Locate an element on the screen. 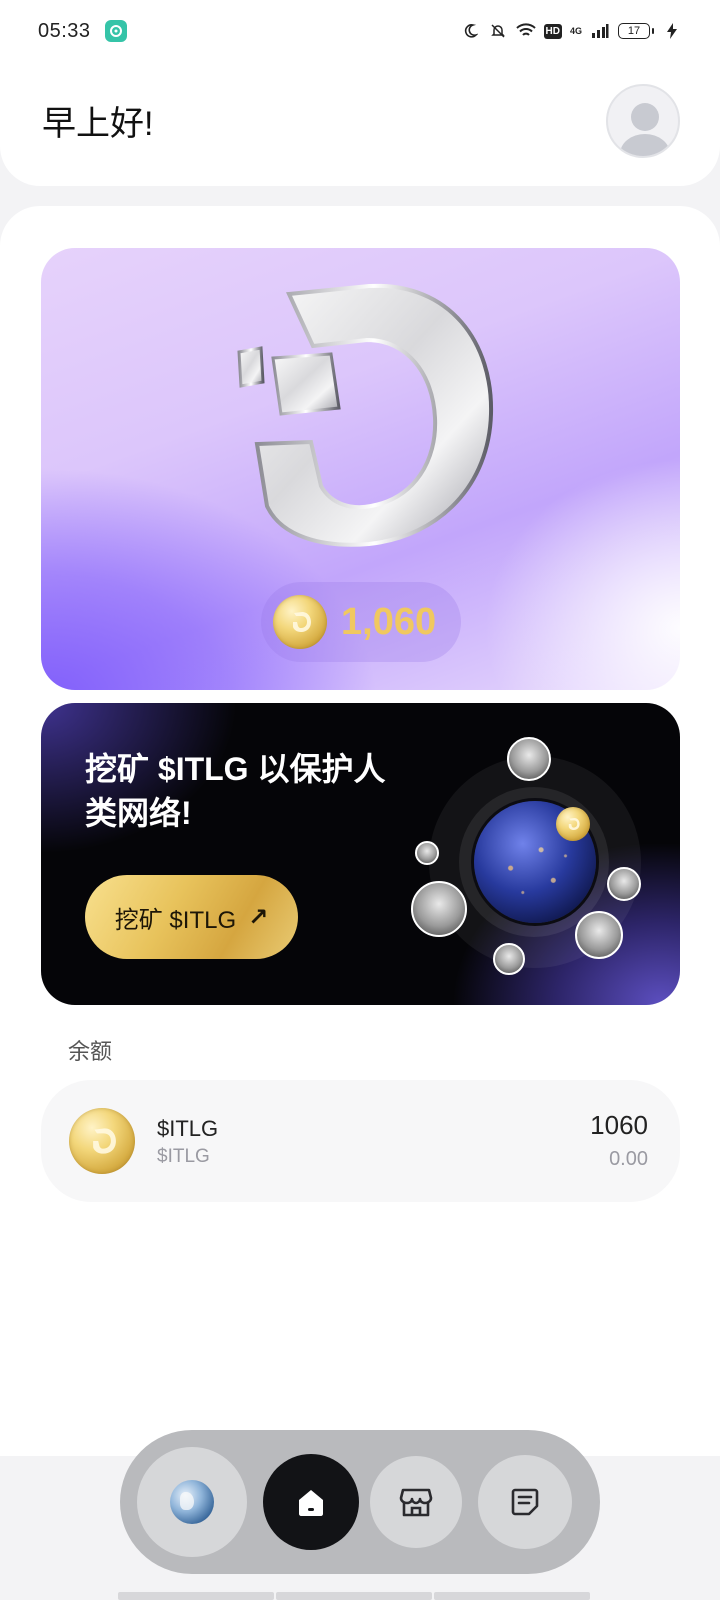  document-icon is located at coordinates (525, 1502).